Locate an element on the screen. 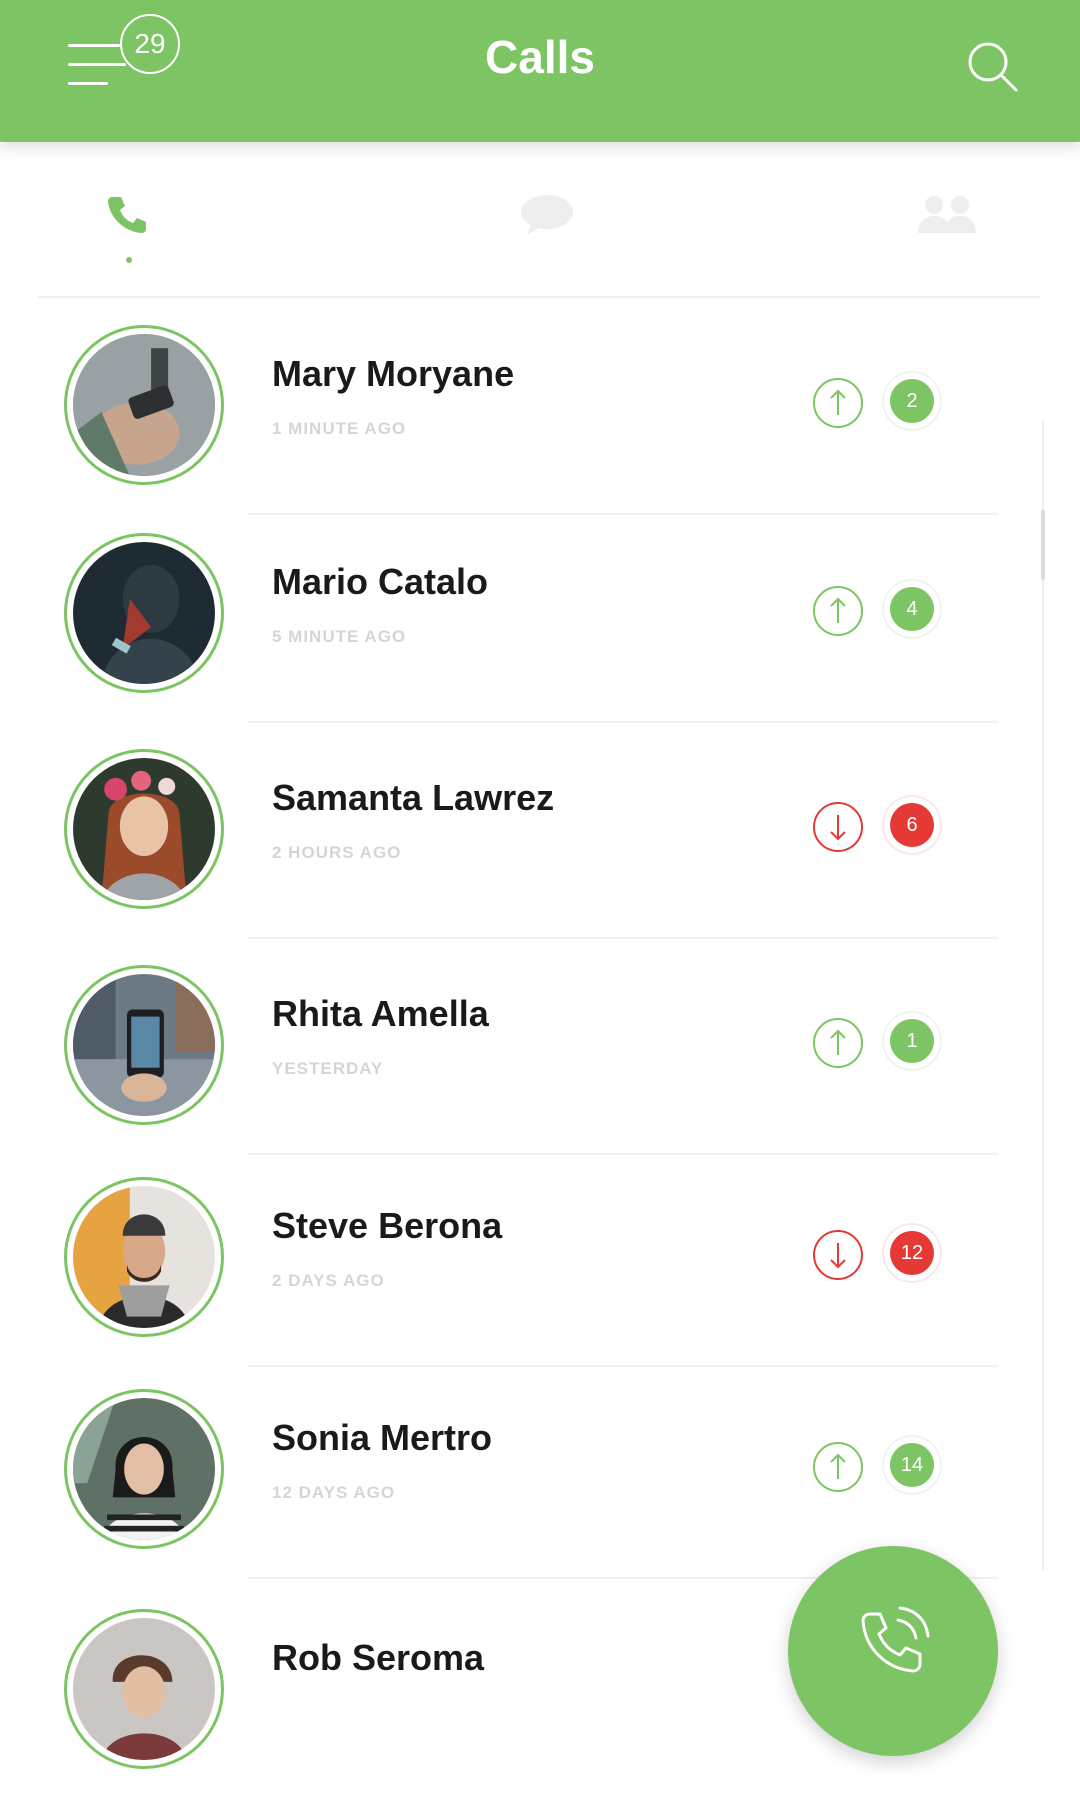 The height and width of the screenshot is (1799, 1080). call-time: 12 DAYS AGO is located at coordinates (334, 1492).